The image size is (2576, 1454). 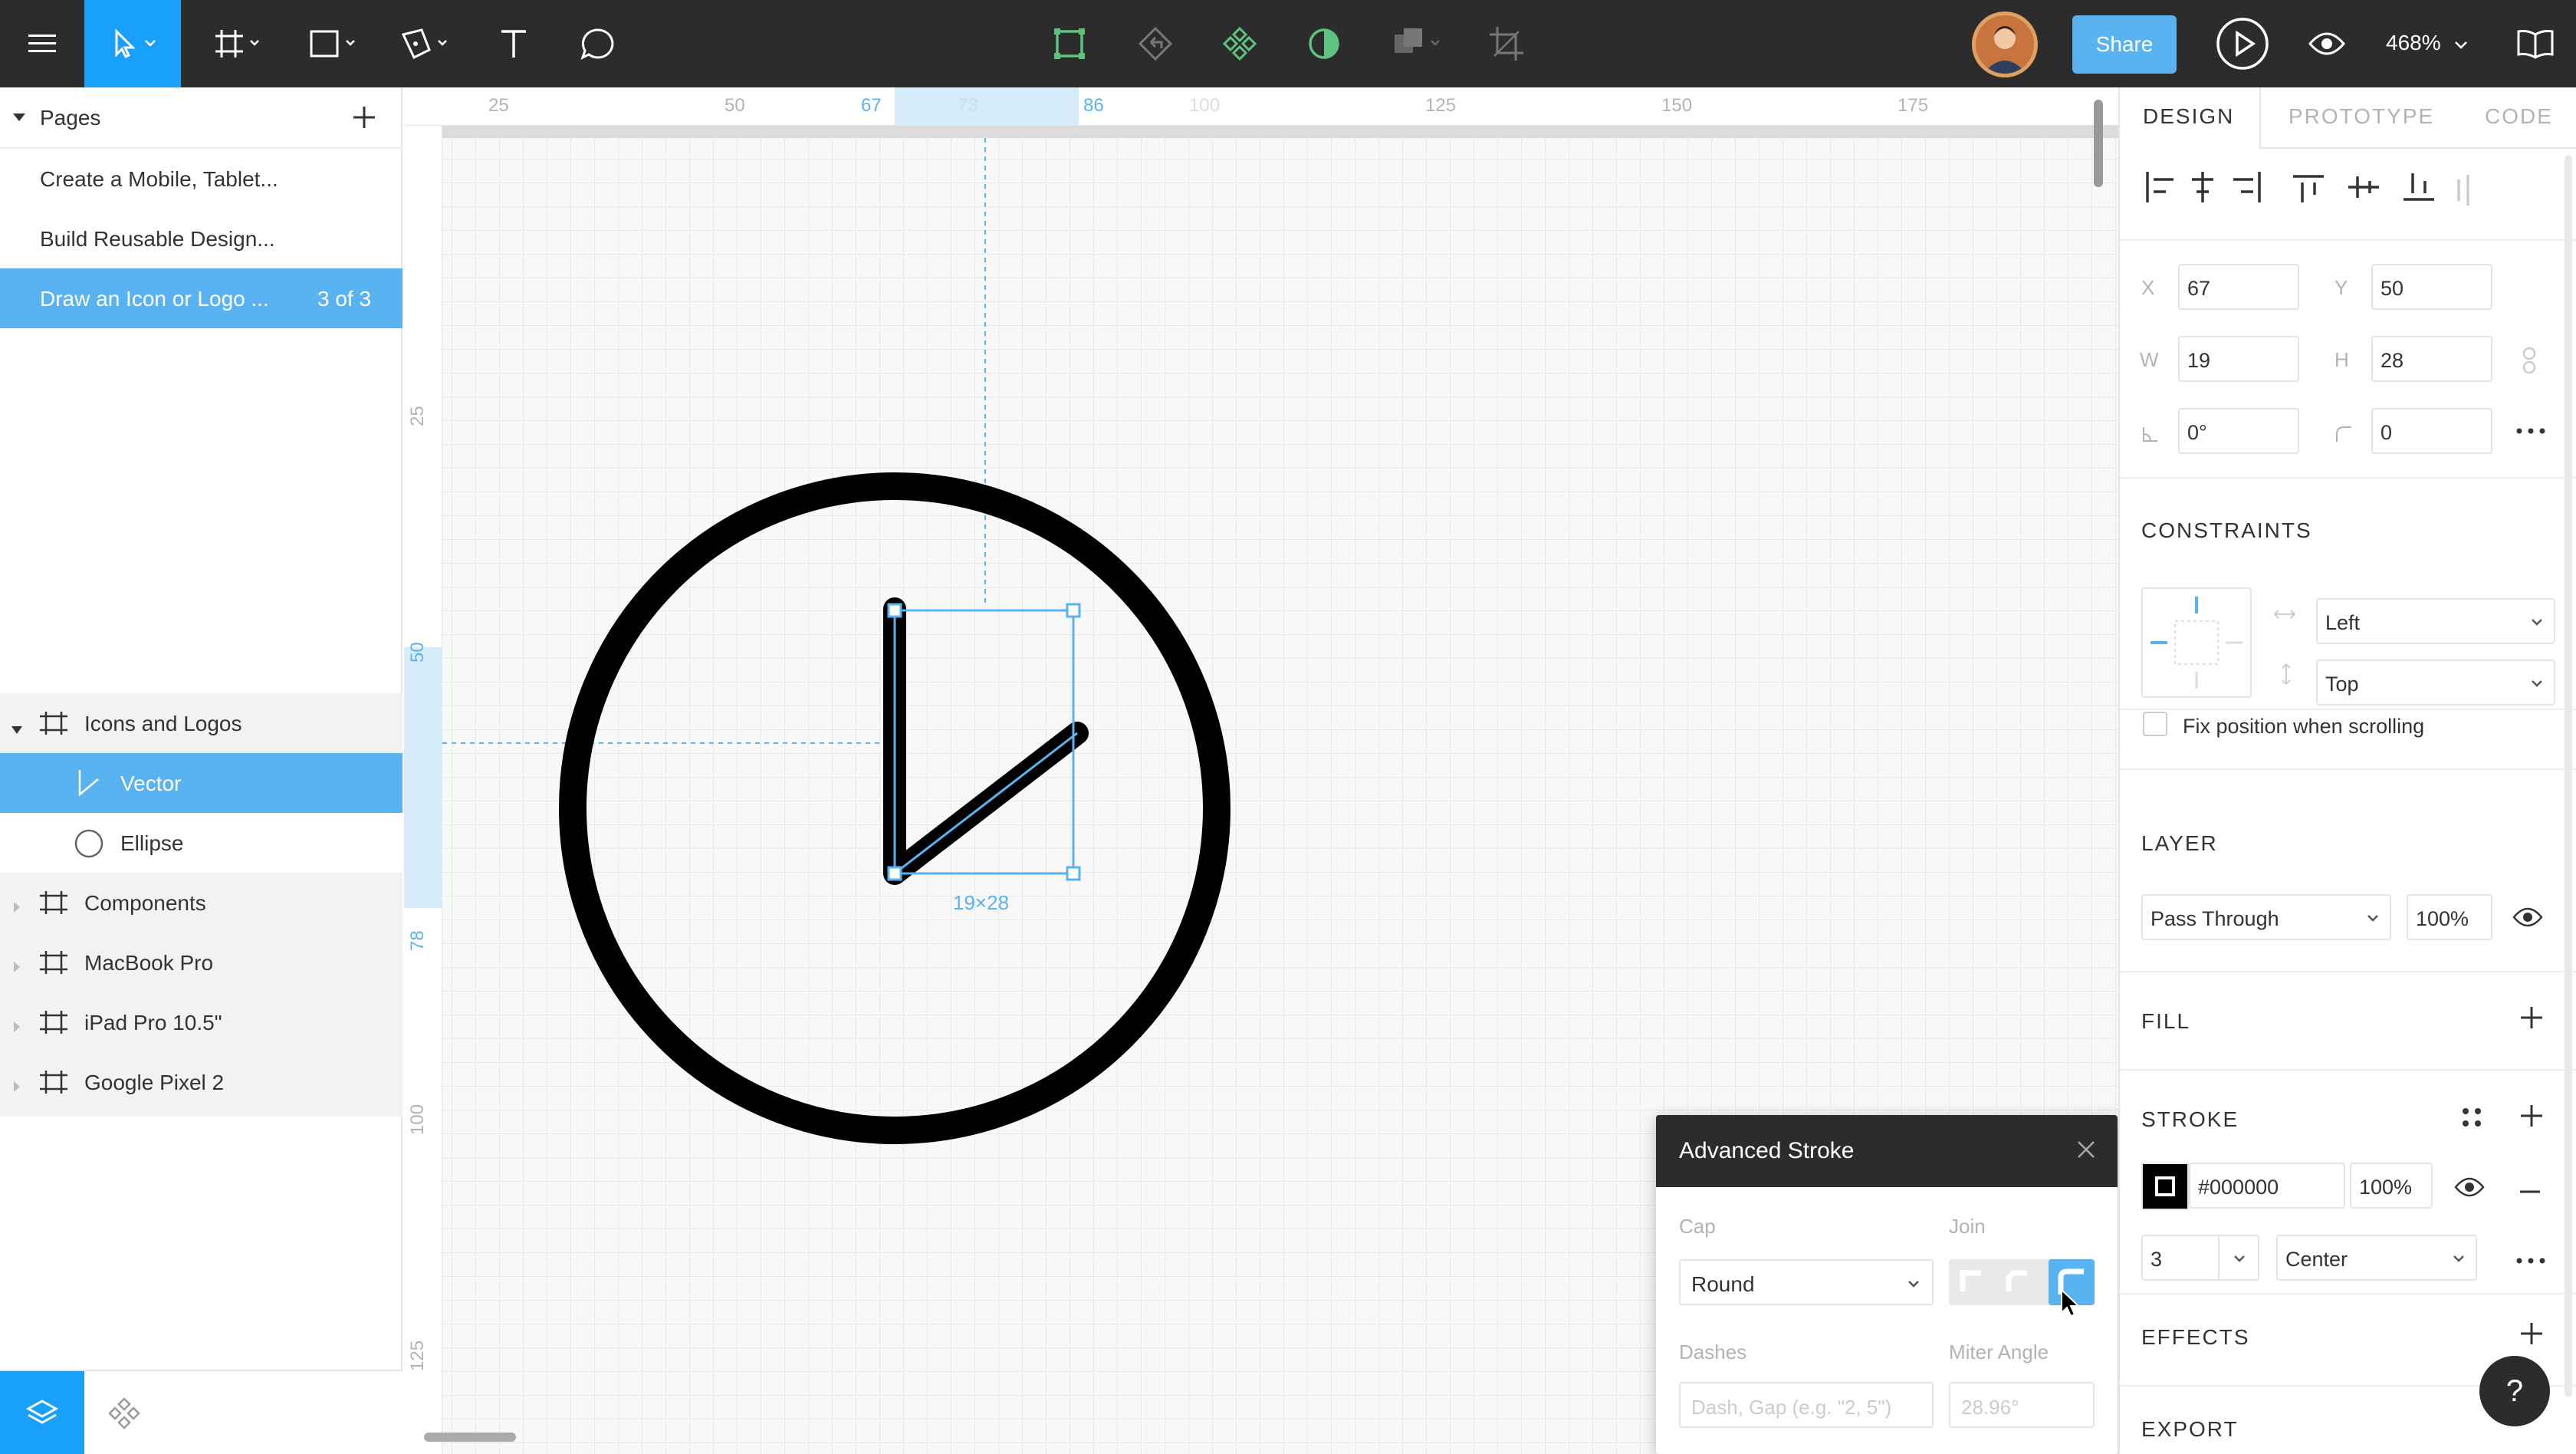 I want to click on w-input: 19, so click(x=2238, y=359).